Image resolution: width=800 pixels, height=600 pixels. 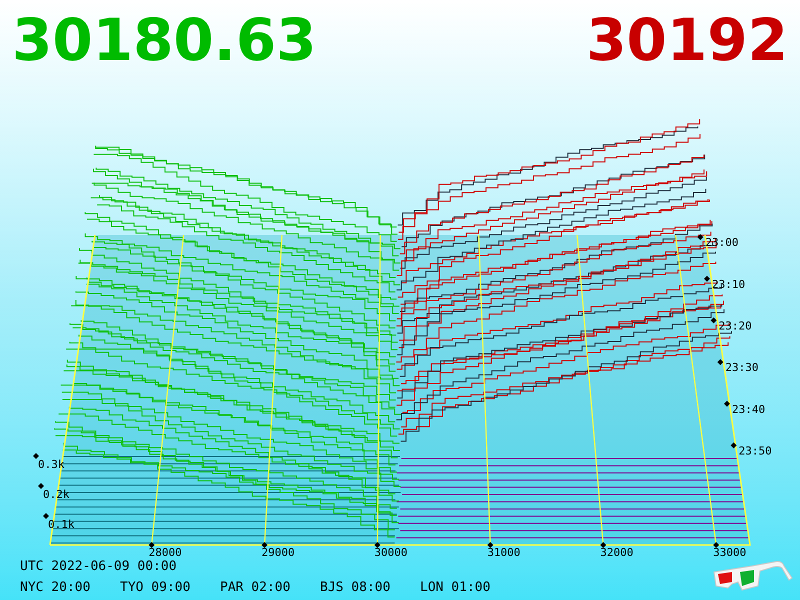 What do you see at coordinates (749, 409) in the screenshot?
I see `time-tick-label: 23:40` at bounding box center [749, 409].